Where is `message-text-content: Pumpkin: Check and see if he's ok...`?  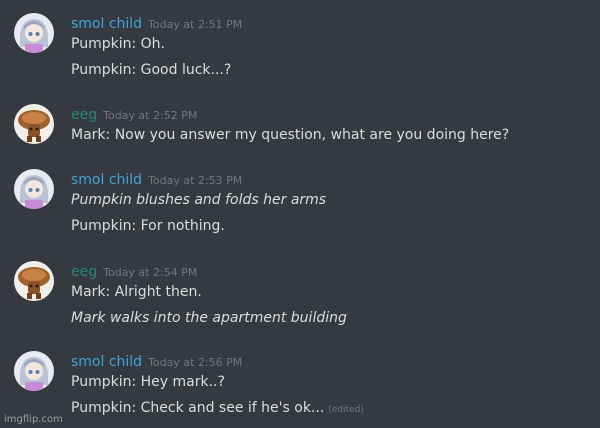
message-text-content: Pumpkin: Check and see if he's ok... is located at coordinates (198, 408).